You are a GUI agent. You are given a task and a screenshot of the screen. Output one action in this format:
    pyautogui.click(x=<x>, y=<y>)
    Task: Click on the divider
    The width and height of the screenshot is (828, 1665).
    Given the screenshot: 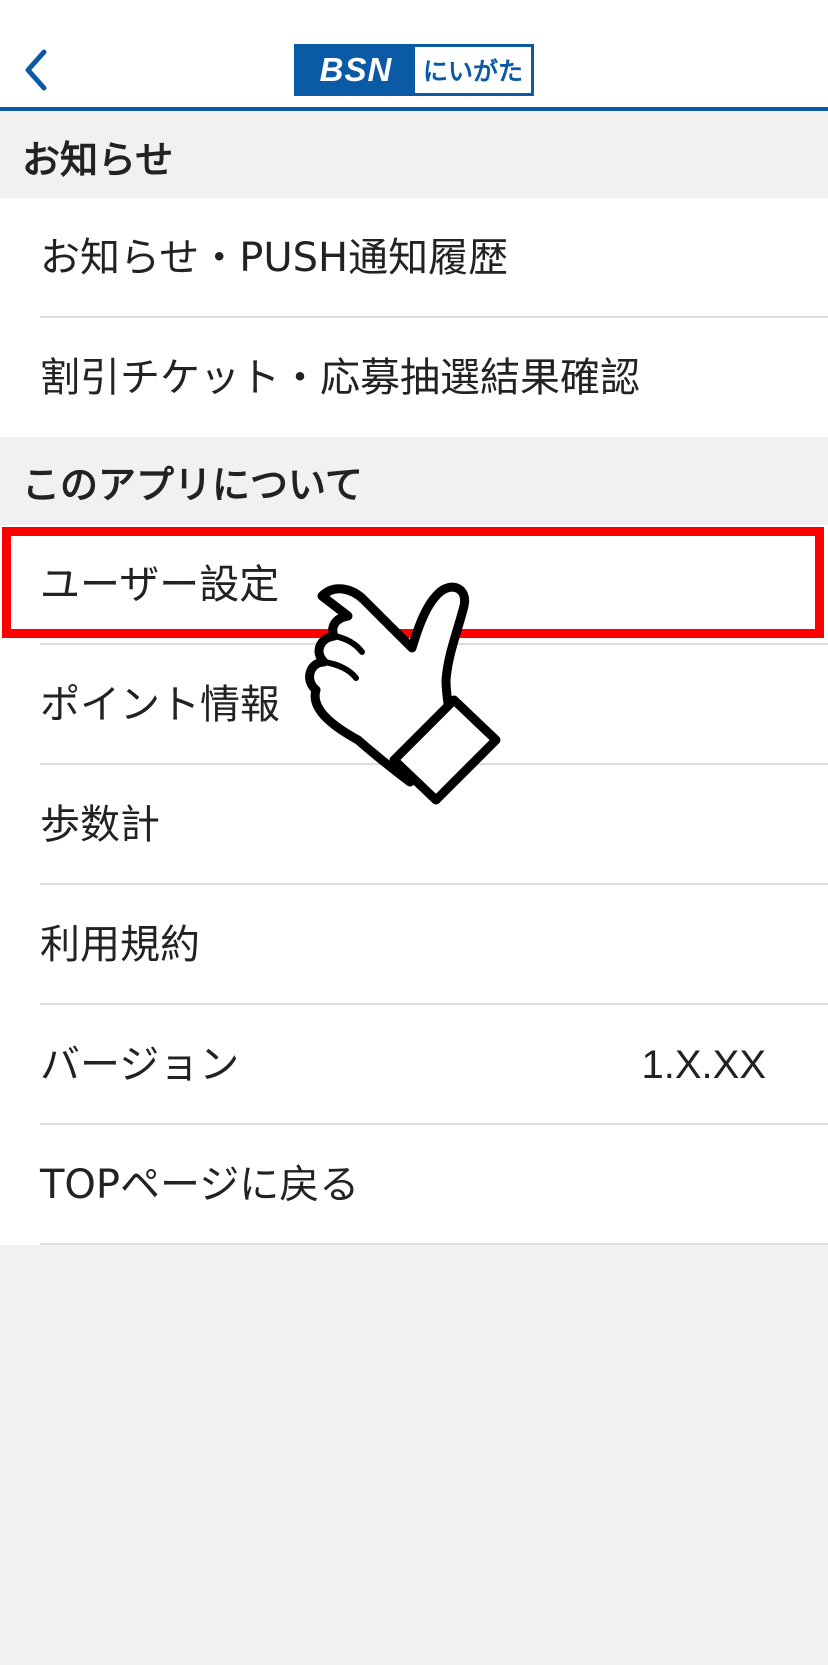 What is the action you would take?
    pyautogui.click(x=434, y=1244)
    